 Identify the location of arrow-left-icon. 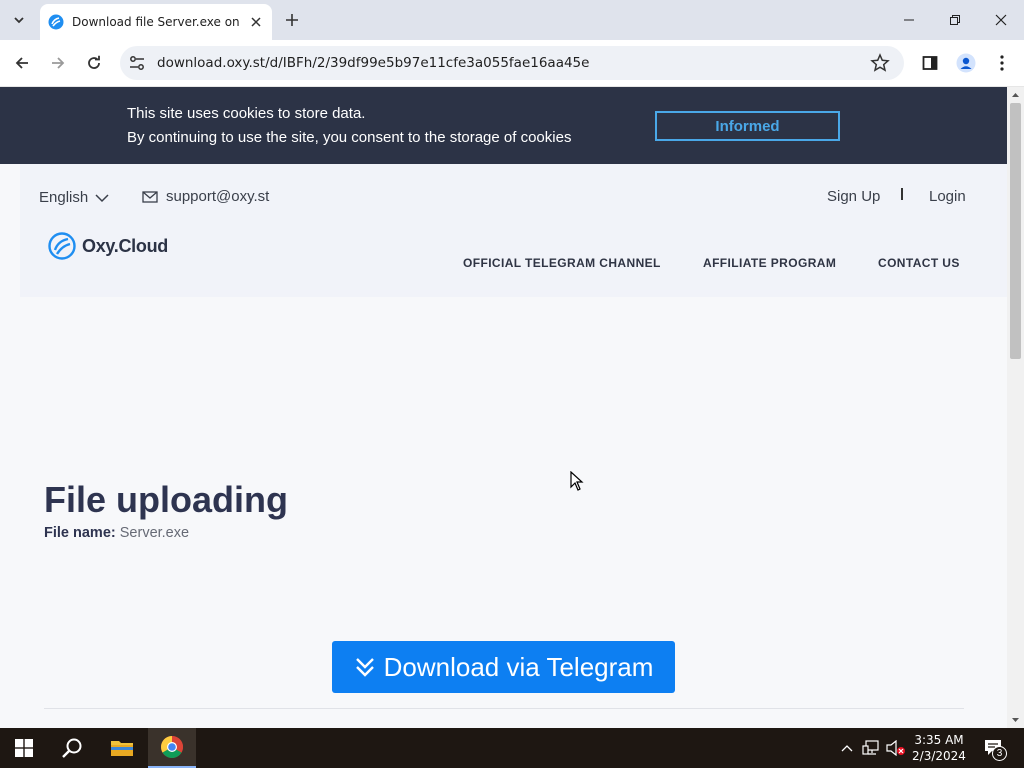
(21, 63).